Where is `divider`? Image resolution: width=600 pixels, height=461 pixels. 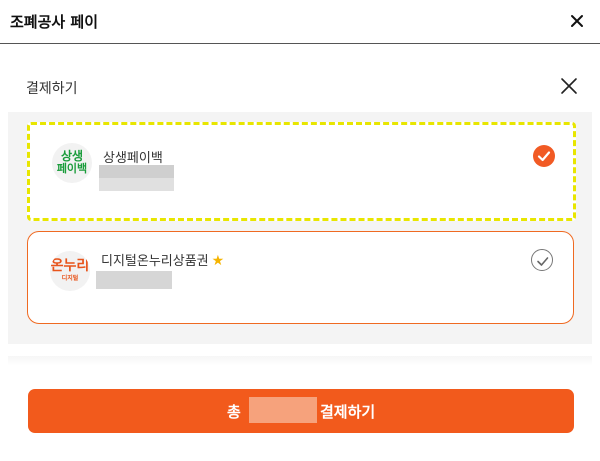
divider is located at coordinates (300, 361).